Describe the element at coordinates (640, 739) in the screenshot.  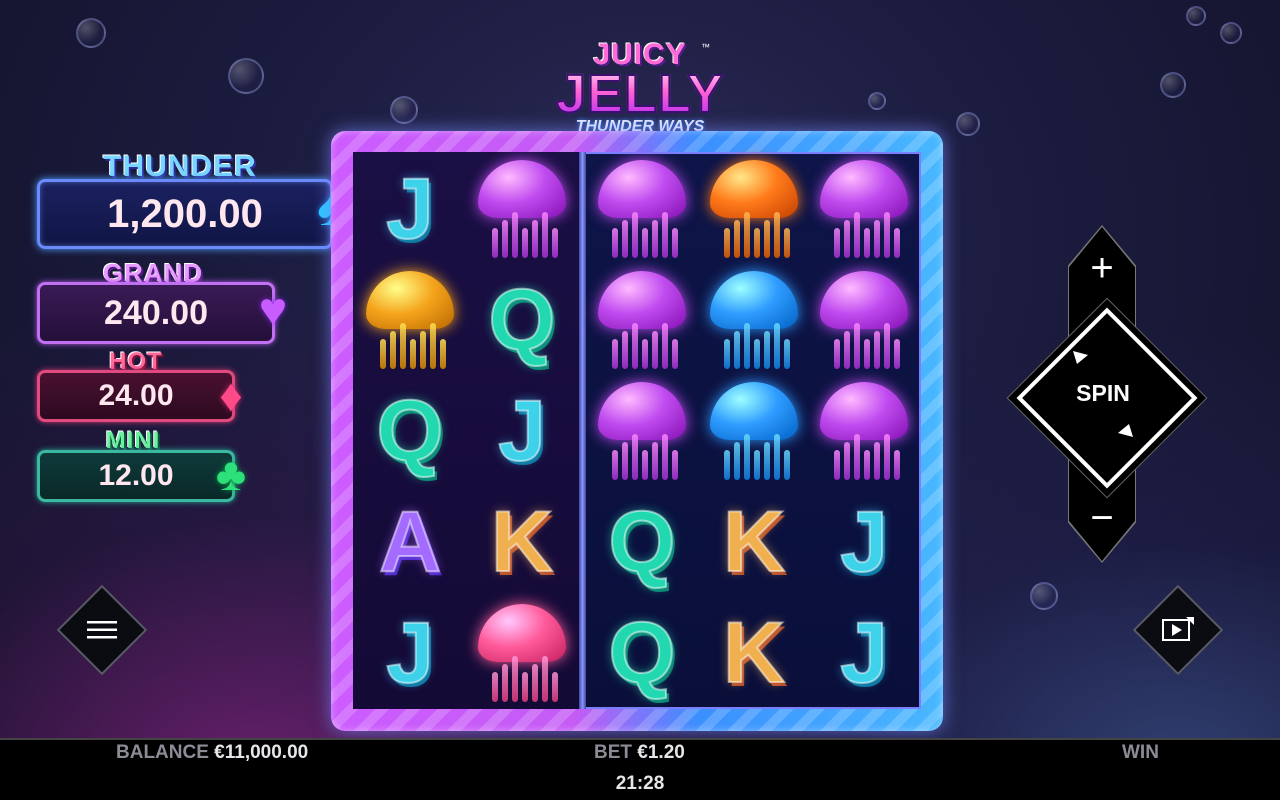
I see `status-bar-divider` at that location.